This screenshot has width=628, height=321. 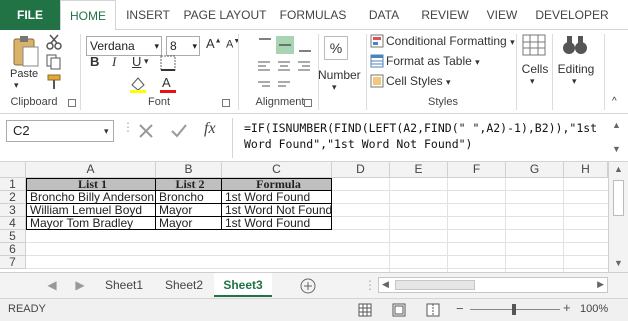 What do you see at coordinates (13, 262) in the screenshot?
I see `row-header: 7` at bounding box center [13, 262].